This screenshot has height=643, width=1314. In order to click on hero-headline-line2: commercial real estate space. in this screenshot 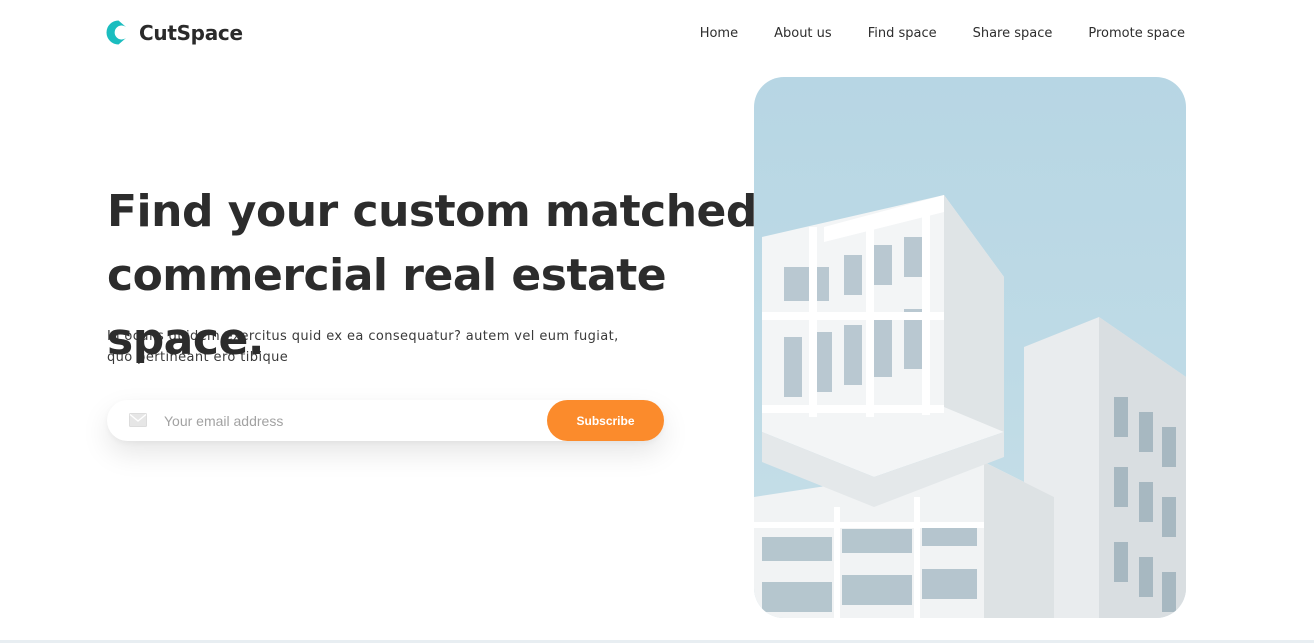, I will do `click(387, 307)`.